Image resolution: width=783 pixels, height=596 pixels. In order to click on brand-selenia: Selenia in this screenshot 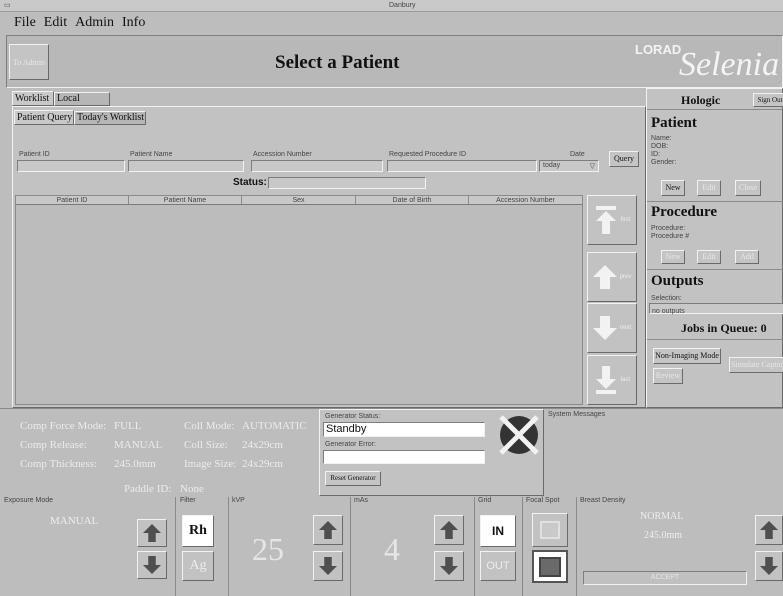, I will do `click(729, 64)`.